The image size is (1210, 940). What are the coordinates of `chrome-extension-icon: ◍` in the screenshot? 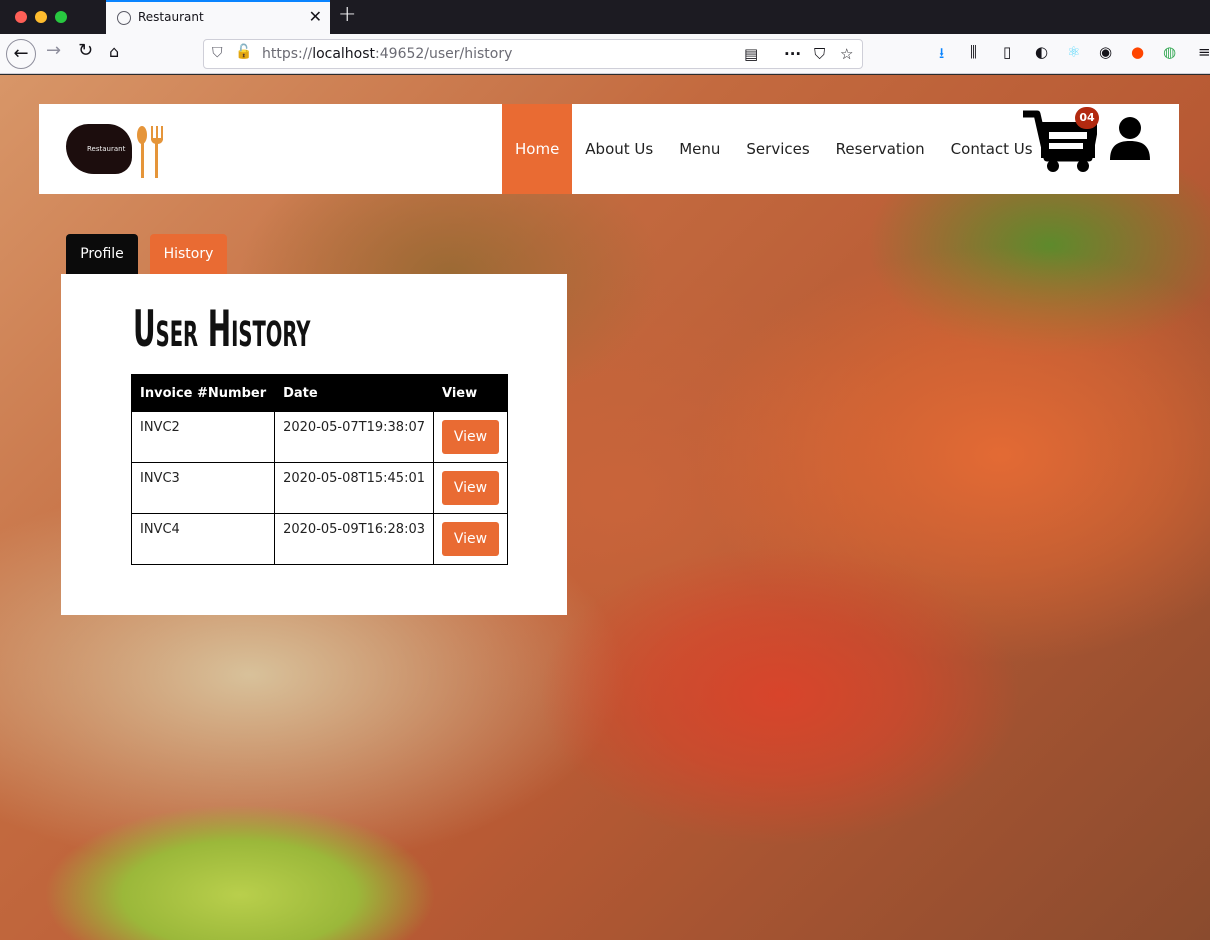 It's located at (1169, 52).